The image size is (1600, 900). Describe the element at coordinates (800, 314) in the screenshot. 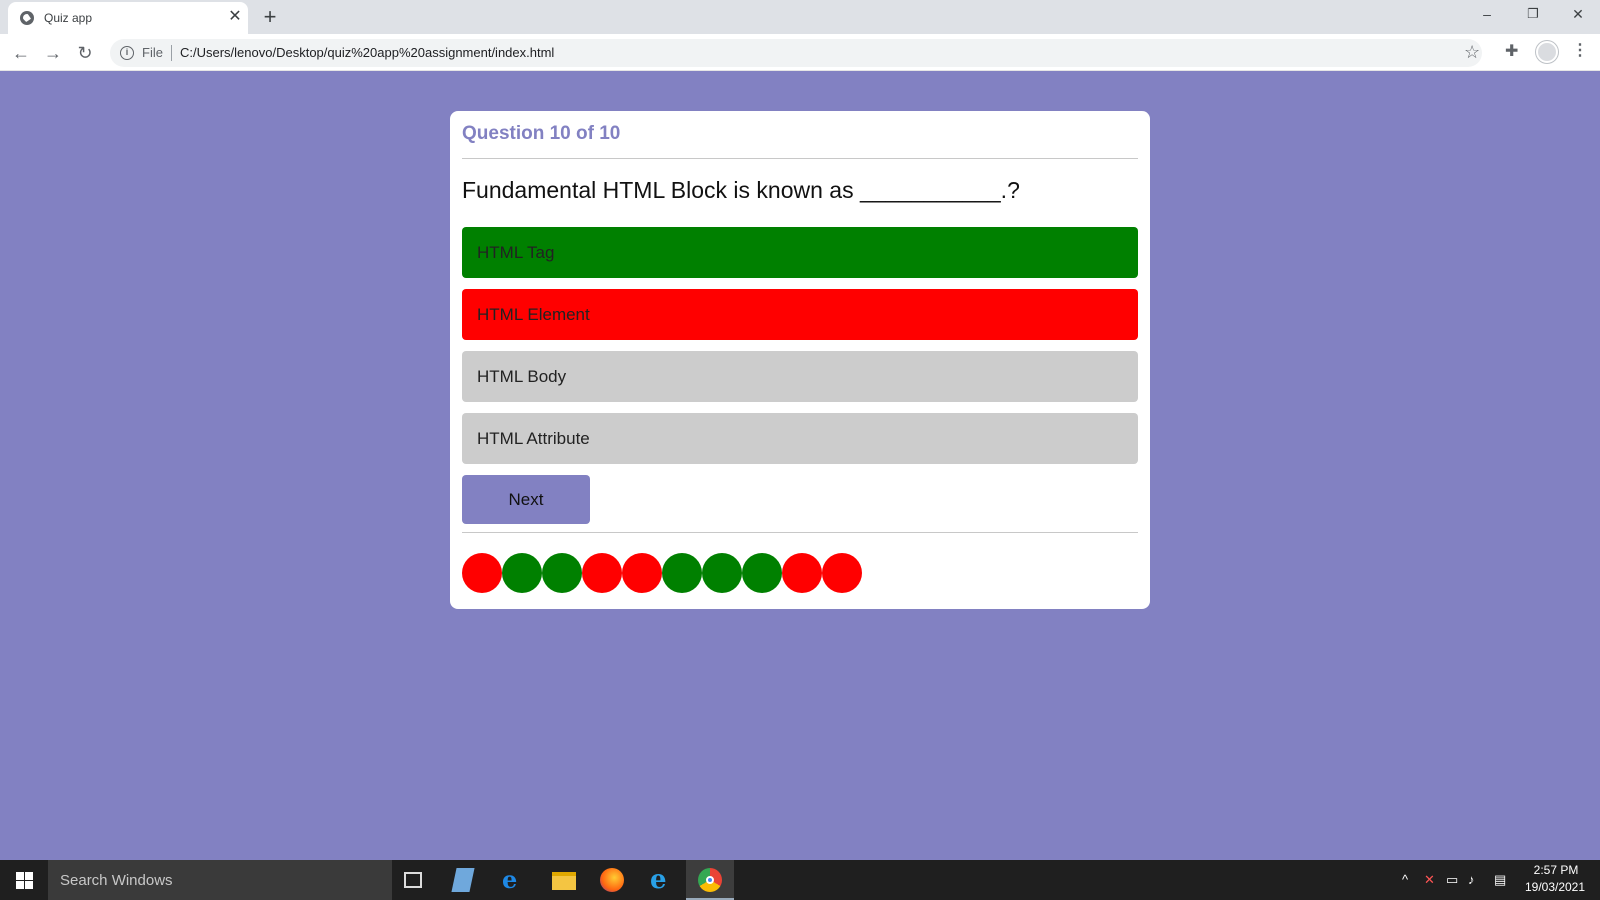

I see `option-html-element: HTML Element` at that location.